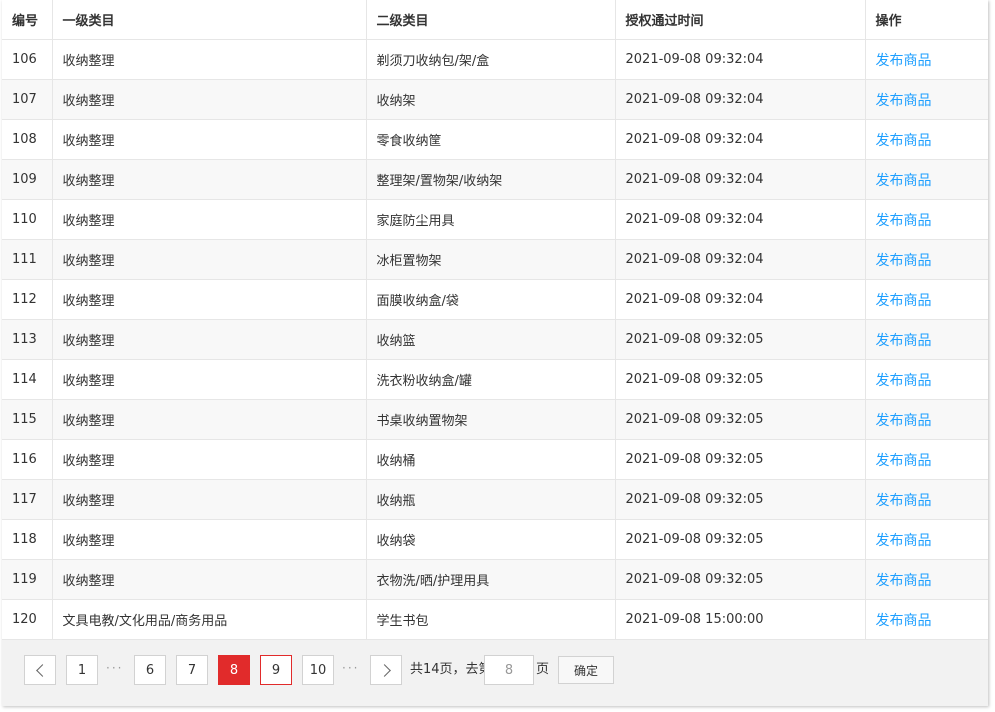 Image resolution: width=995 pixels, height=712 pixels. Describe the element at coordinates (27, 339) in the screenshot. I see `row-id-cell: 113` at that location.